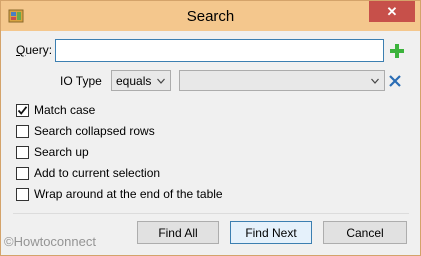  Describe the element at coordinates (397, 51) in the screenshot. I see `add-icon` at that location.